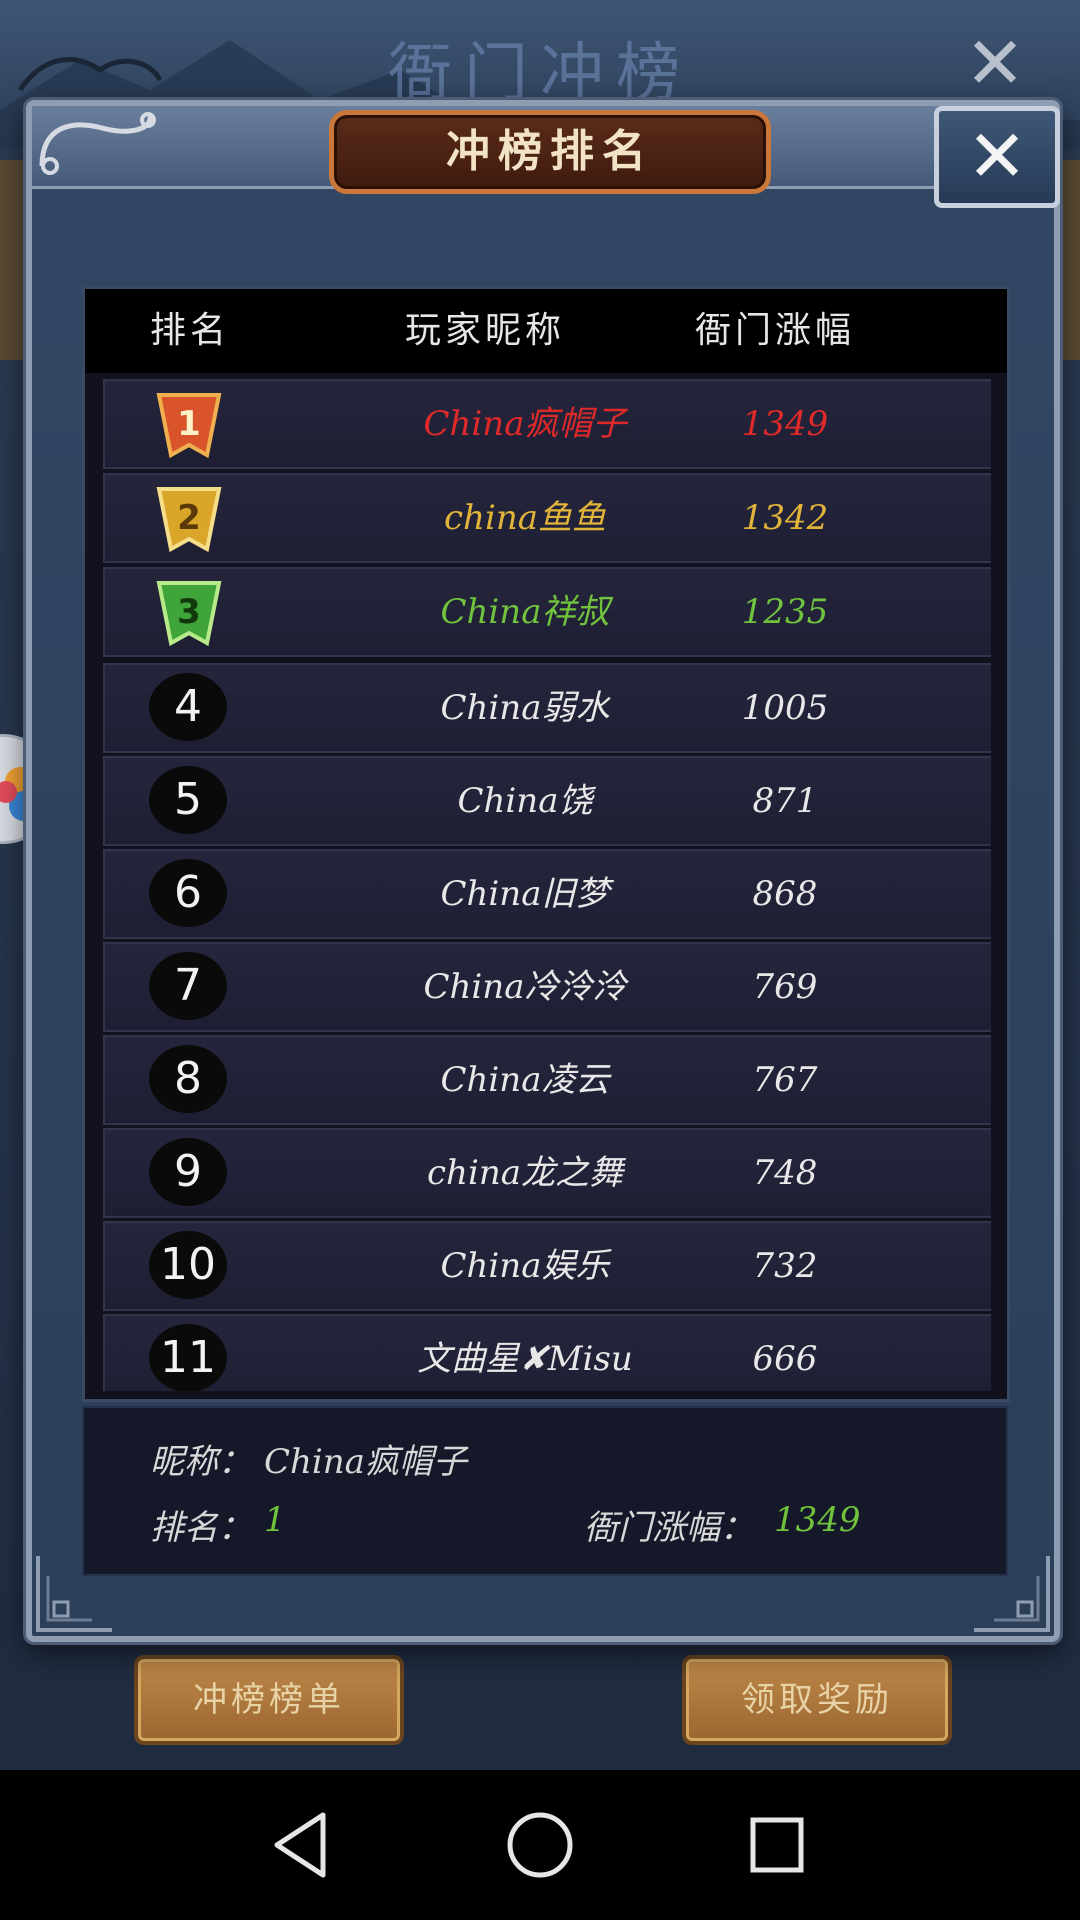  Describe the element at coordinates (785, 612) in the screenshot. I see `player-gain: 1235` at that location.